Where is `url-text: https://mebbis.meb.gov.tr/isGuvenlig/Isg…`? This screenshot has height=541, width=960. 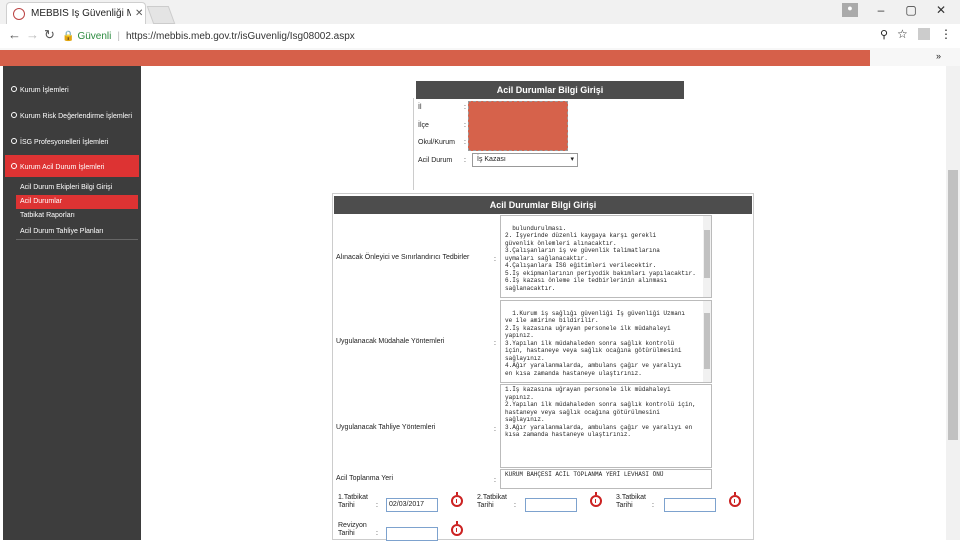 url-text: https://mebbis.meb.gov.tr/isGuvenlig/Isg… is located at coordinates (240, 36).